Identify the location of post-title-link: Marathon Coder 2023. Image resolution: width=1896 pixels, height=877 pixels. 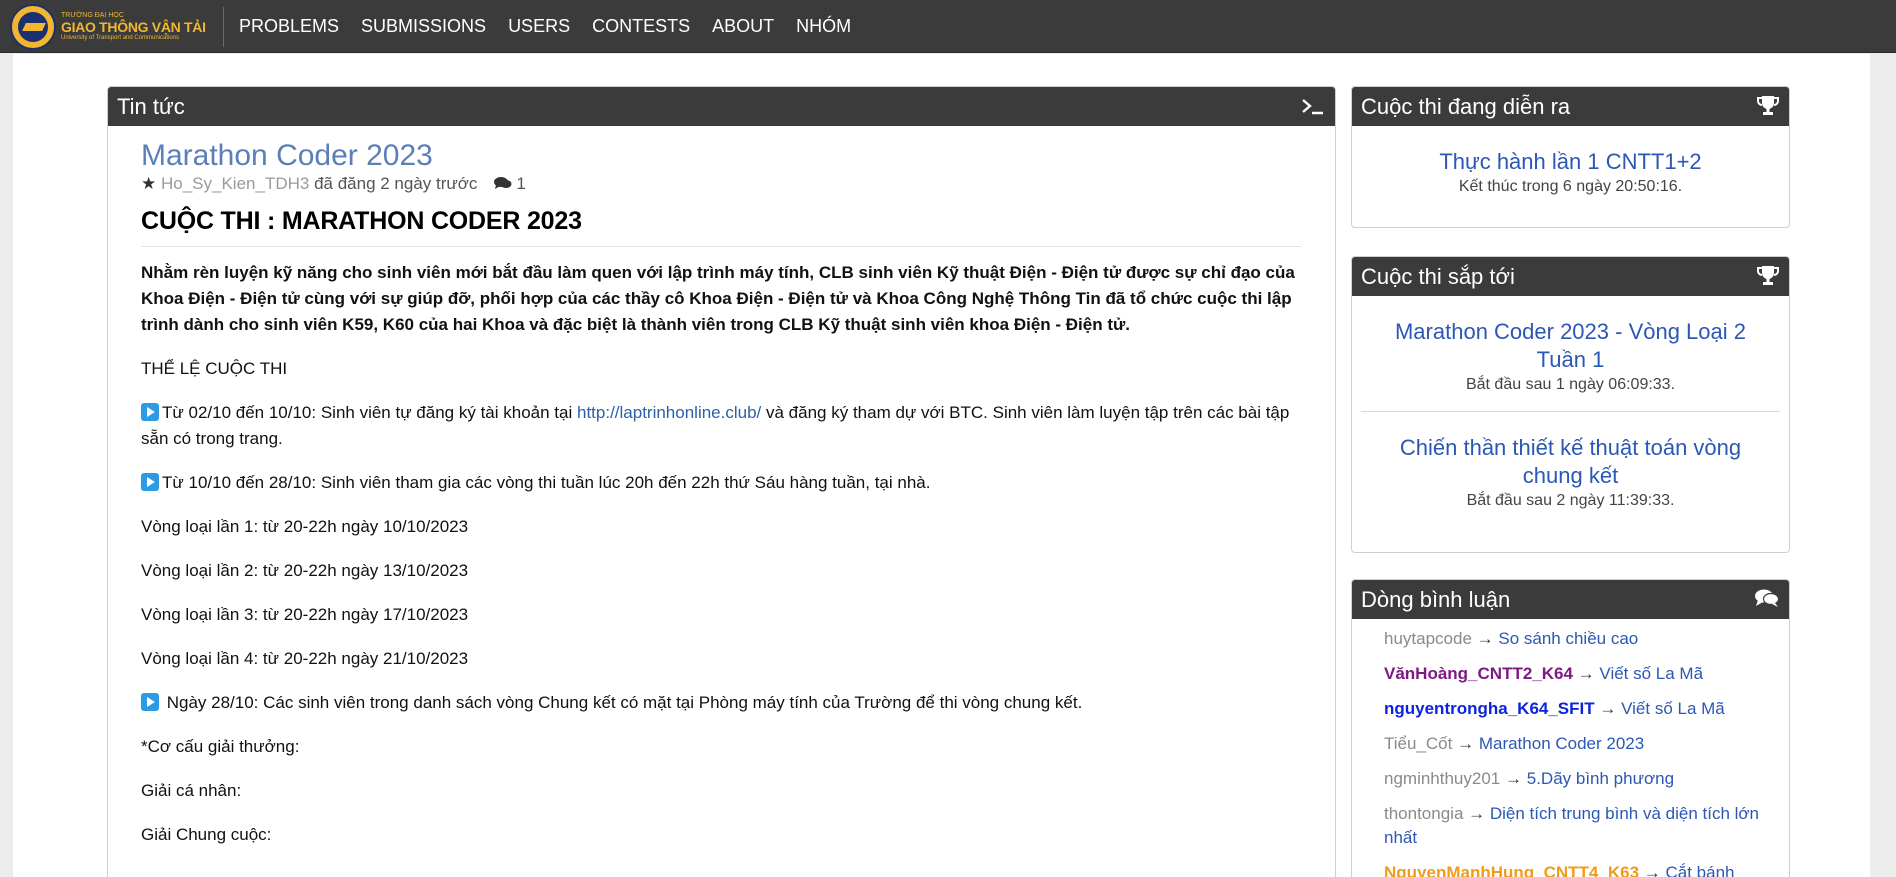
(721, 156).